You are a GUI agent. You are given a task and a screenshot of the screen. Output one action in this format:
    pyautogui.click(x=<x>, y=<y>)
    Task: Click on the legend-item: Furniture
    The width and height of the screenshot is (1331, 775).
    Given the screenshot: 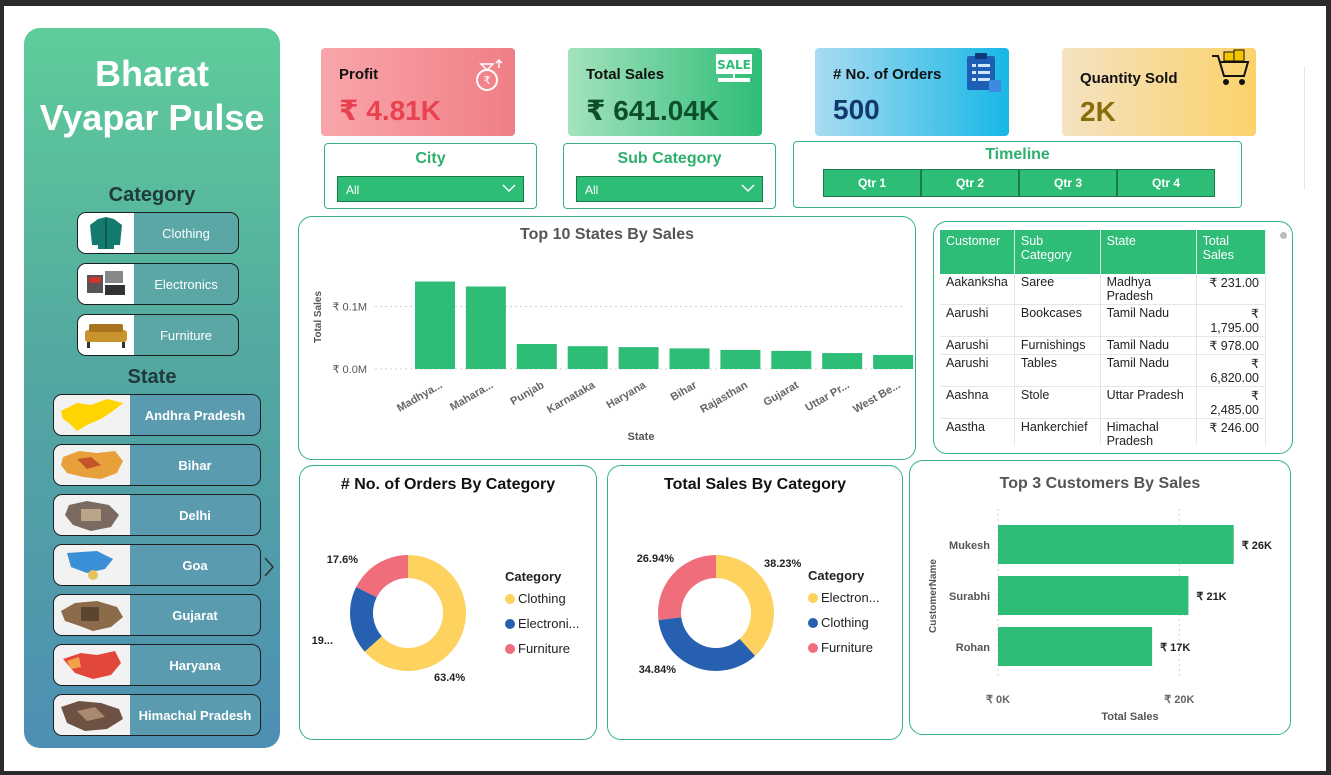 What is the action you would take?
    pyautogui.click(x=847, y=647)
    